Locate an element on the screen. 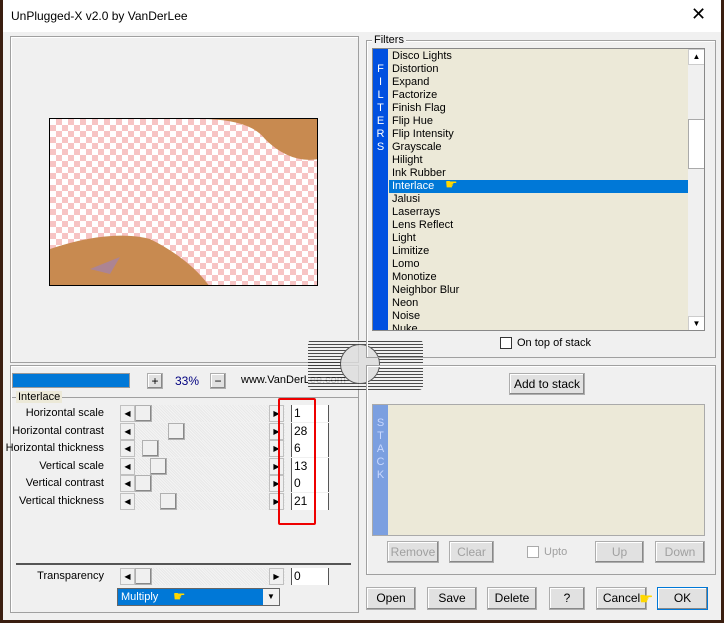 The width and height of the screenshot is (724, 623). filter-item: Jalusi is located at coordinates (538, 199).